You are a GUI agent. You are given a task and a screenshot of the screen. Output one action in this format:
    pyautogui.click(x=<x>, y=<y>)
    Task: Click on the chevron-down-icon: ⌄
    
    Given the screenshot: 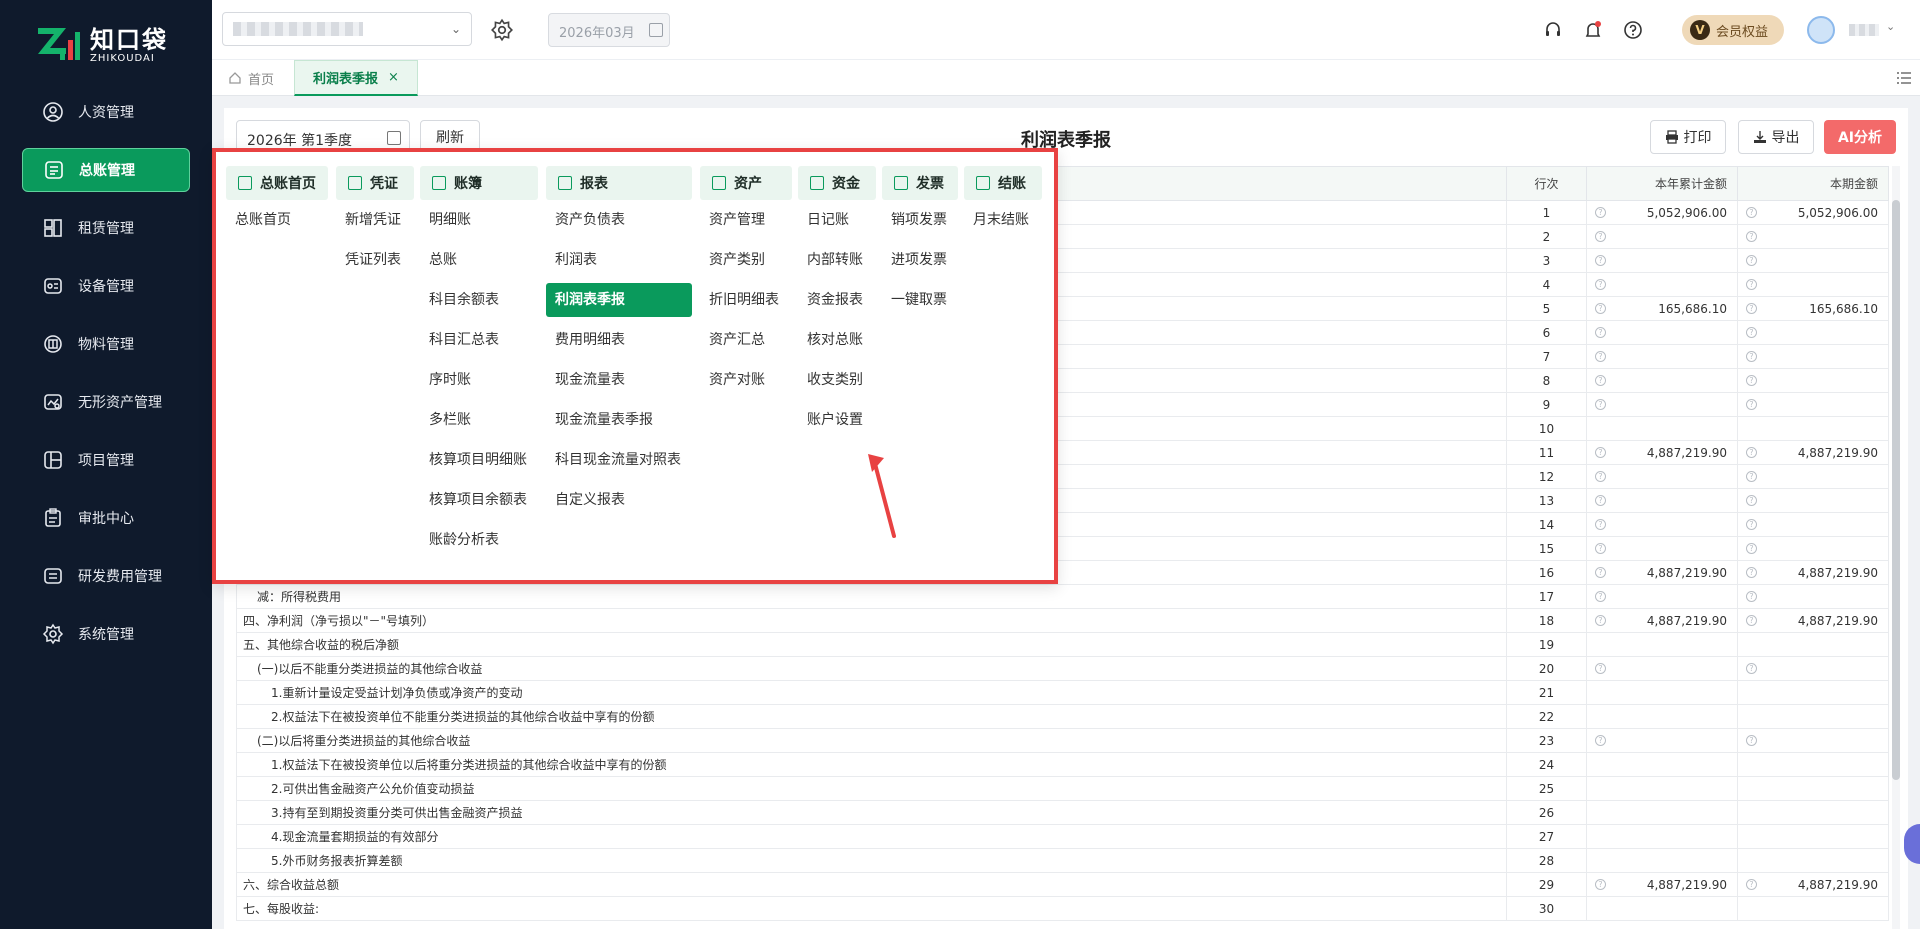 What is the action you would take?
    pyautogui.click(x=1890, y=26)
    